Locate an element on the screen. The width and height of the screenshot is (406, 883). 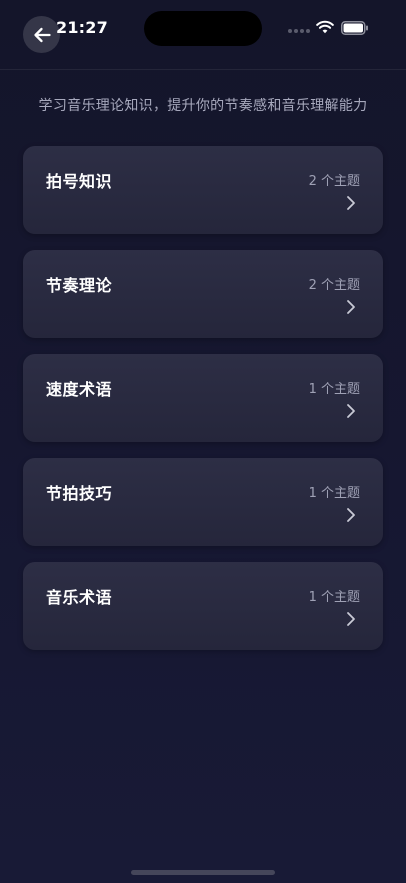
wifi-icon is located at coordinates (325, 27).